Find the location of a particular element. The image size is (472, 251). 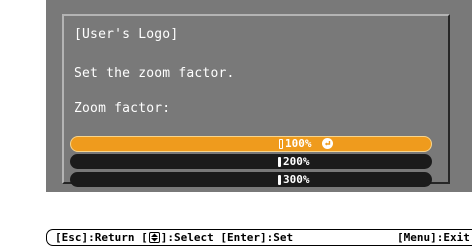

zoom-option-100: 100% is located at coordinates (251, 144).